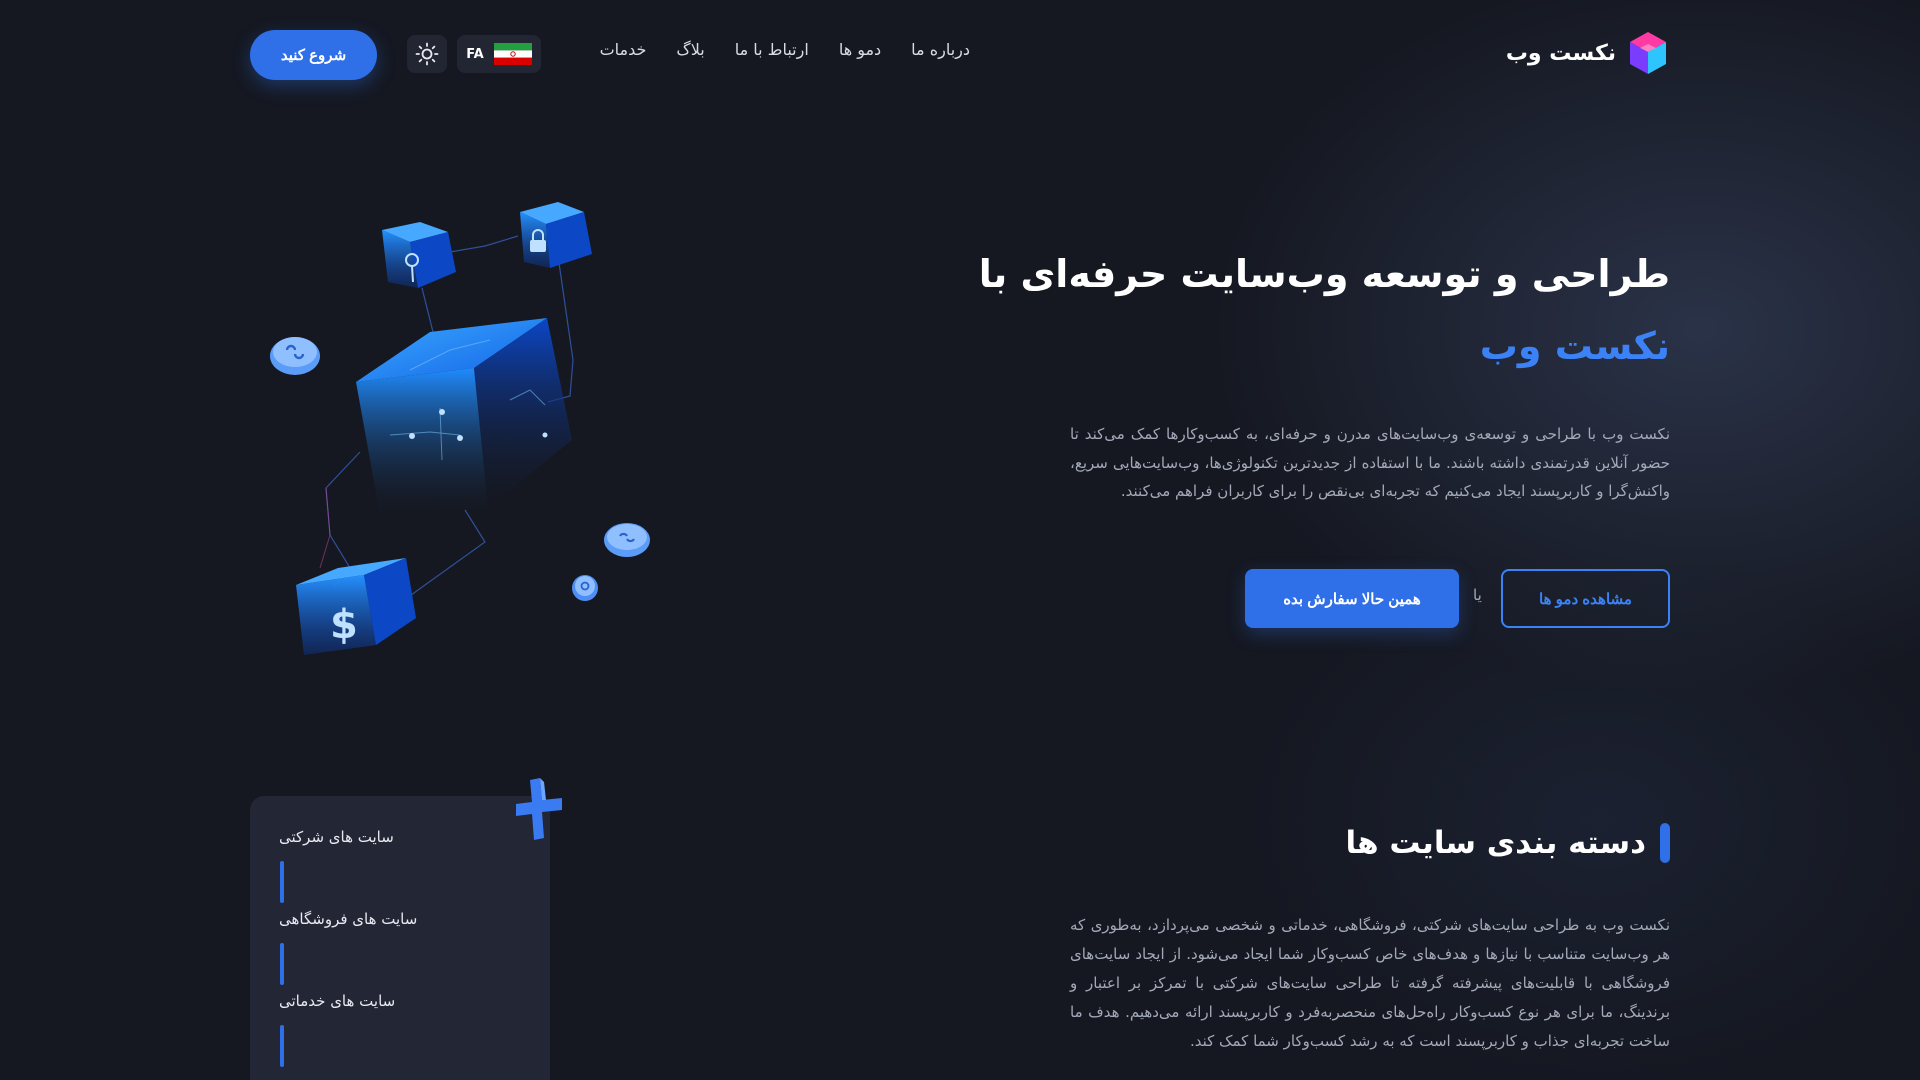 This screenshot has height=1080, width=1920. Describe the element at coordinates (772, 49) in the screenshot. I see `nav-item-contact: ارتباط با ما` at that location.